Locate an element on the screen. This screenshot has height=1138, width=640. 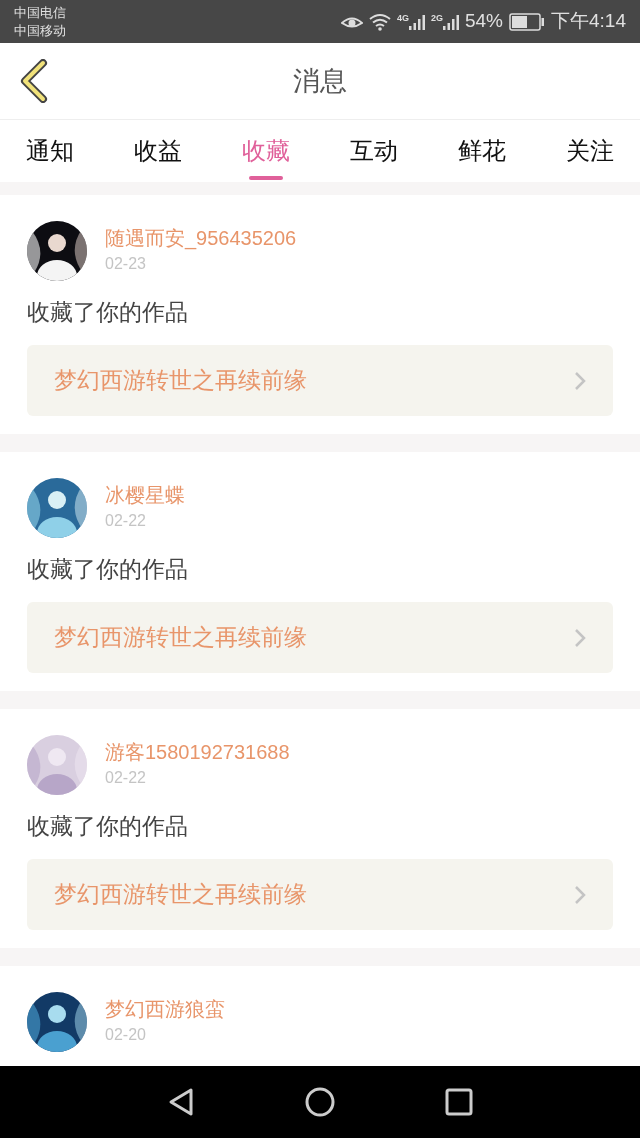
user-name: 冰樱星蝶 is located at coordinates (145, 495).